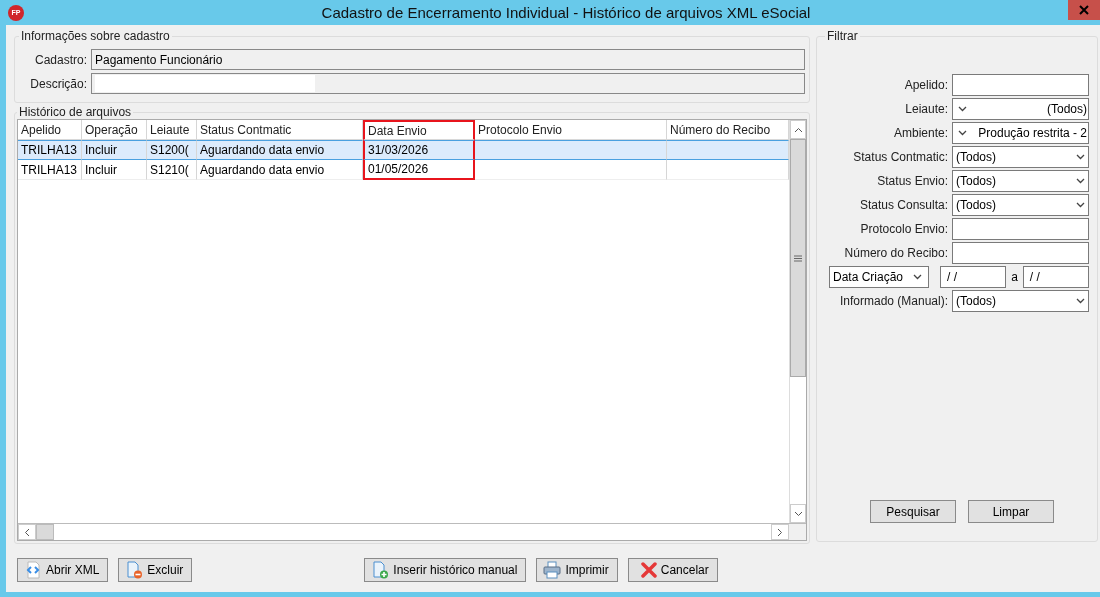  What do you see at coordinates (798, 258) in the screenshot?
I see `grip-icon` at bounding box center [798, 258].